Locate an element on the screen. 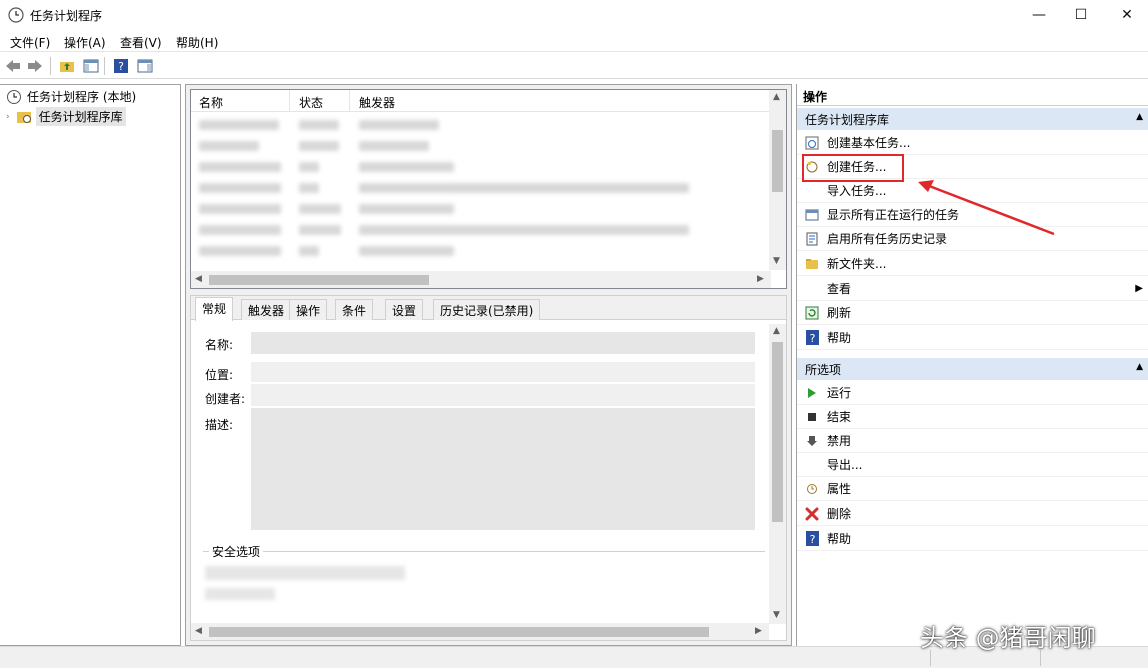 The height and width of the screenshot is (668, 1148). tree-item-library: › 任务计划程序库 is located at coordinates (66, 116).